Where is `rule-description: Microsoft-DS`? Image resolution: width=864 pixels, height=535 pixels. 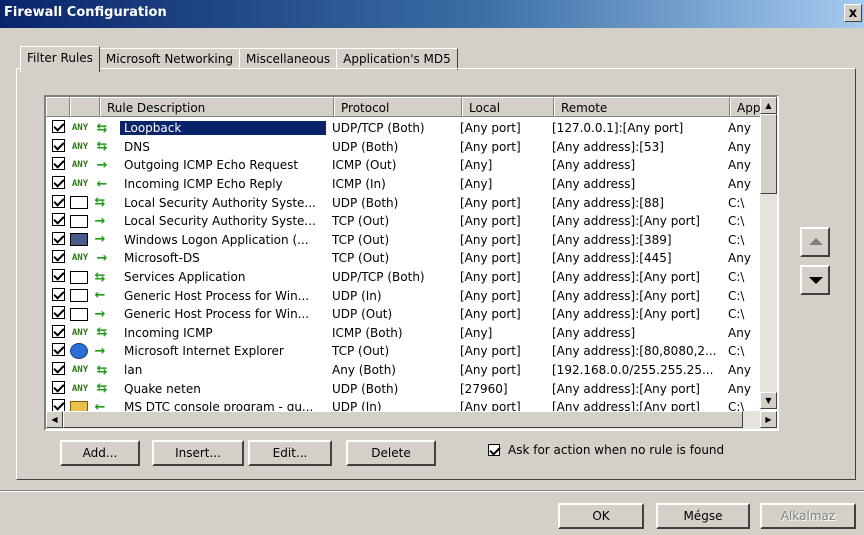 rule-description: Microsoft-DS is located at coordinates (162, 258).